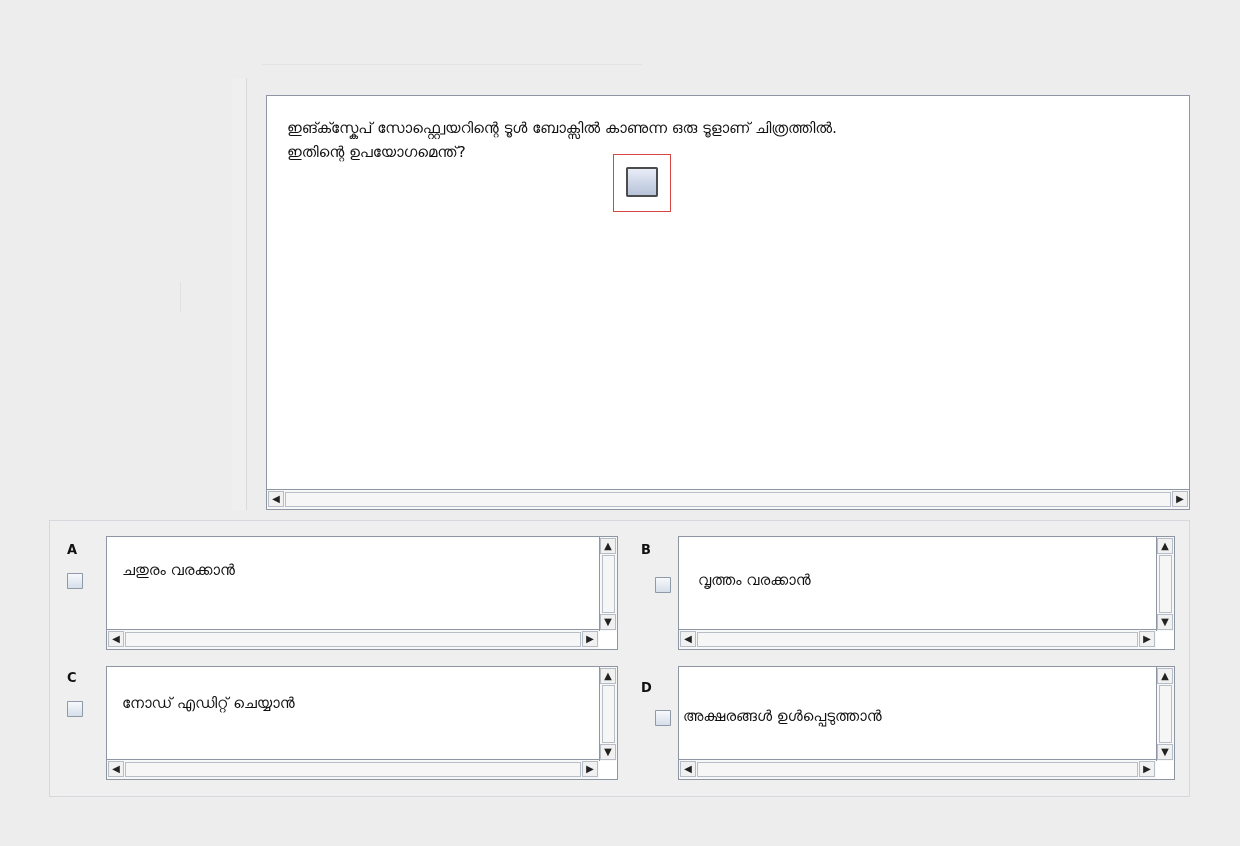 This screenshot has width=1240, height=846. I want to click on question-line-2: ഇതിന്റെ ഉപയോഗമെന്ത്?, so click(376, 152).